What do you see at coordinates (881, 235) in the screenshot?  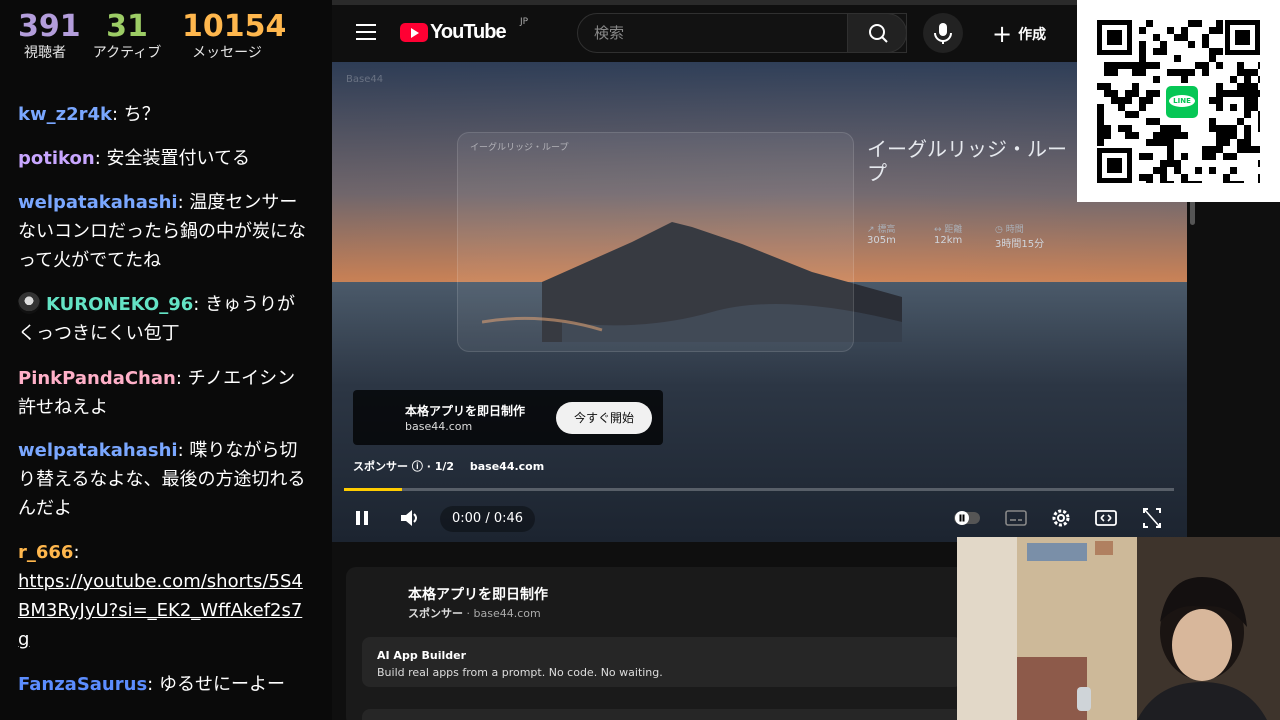 I see `trail-stat: ↗ 標高 305m` at bounding box center [881, 235].